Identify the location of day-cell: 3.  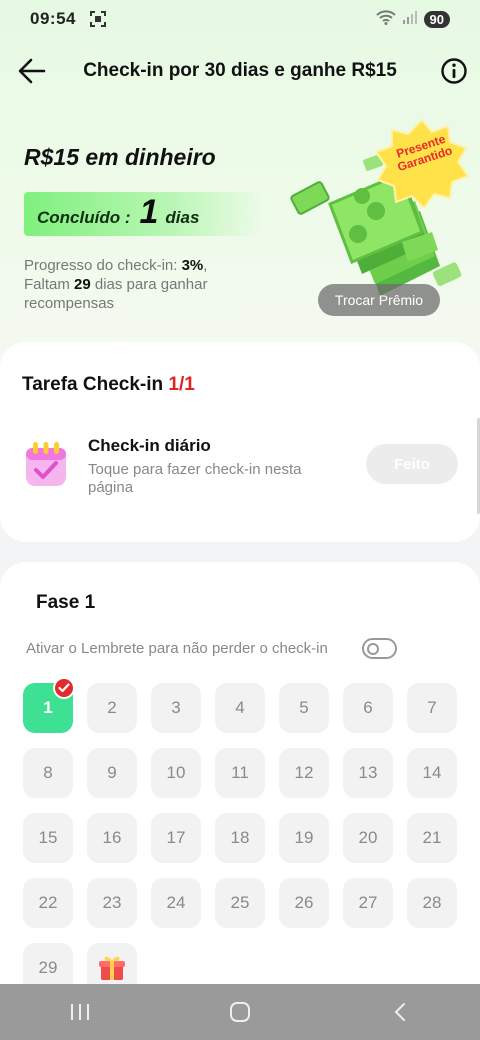
(176, 708).